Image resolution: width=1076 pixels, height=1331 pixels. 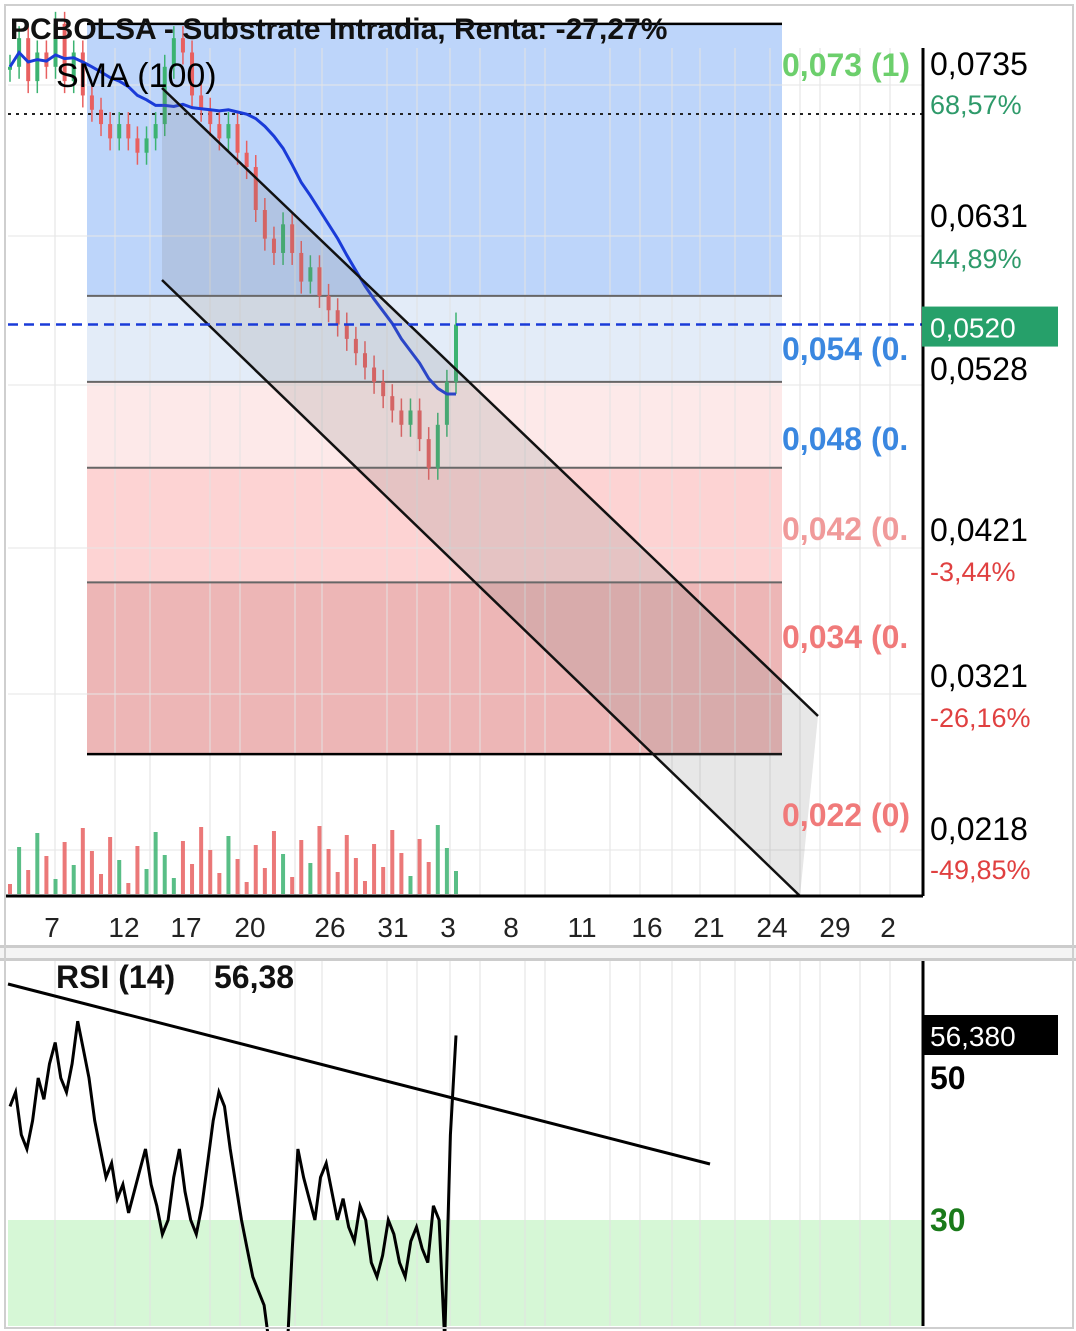 What do you see at coordinates (254, 977) in the screenshot?
I see `rsi-value: 56,38` at bounding box center [254, 977].